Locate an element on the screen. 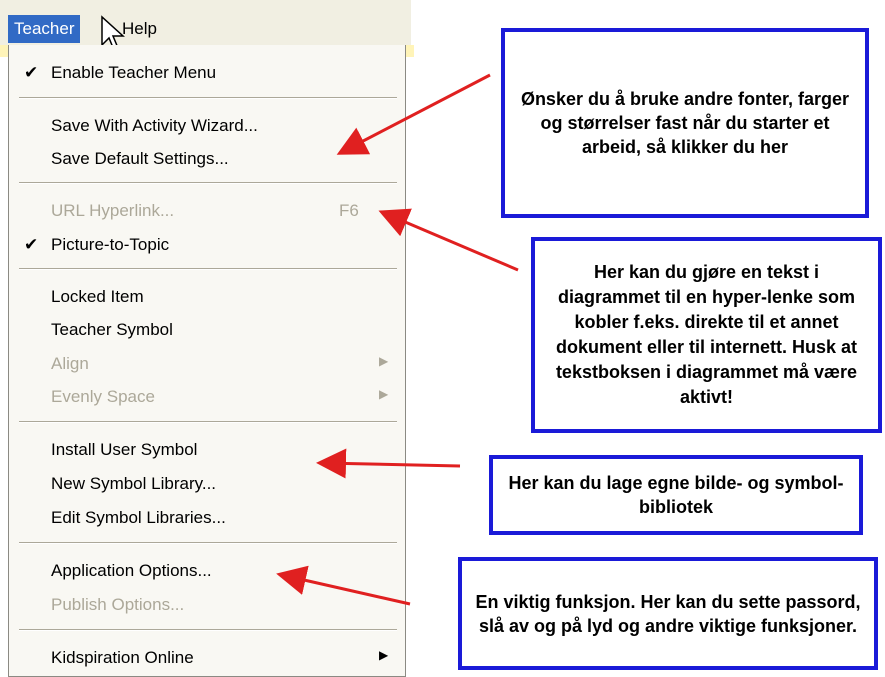 This screenshot has height=677, width=885. menu-item-label: Kidspiration Online is located at coordinates (122, 657).